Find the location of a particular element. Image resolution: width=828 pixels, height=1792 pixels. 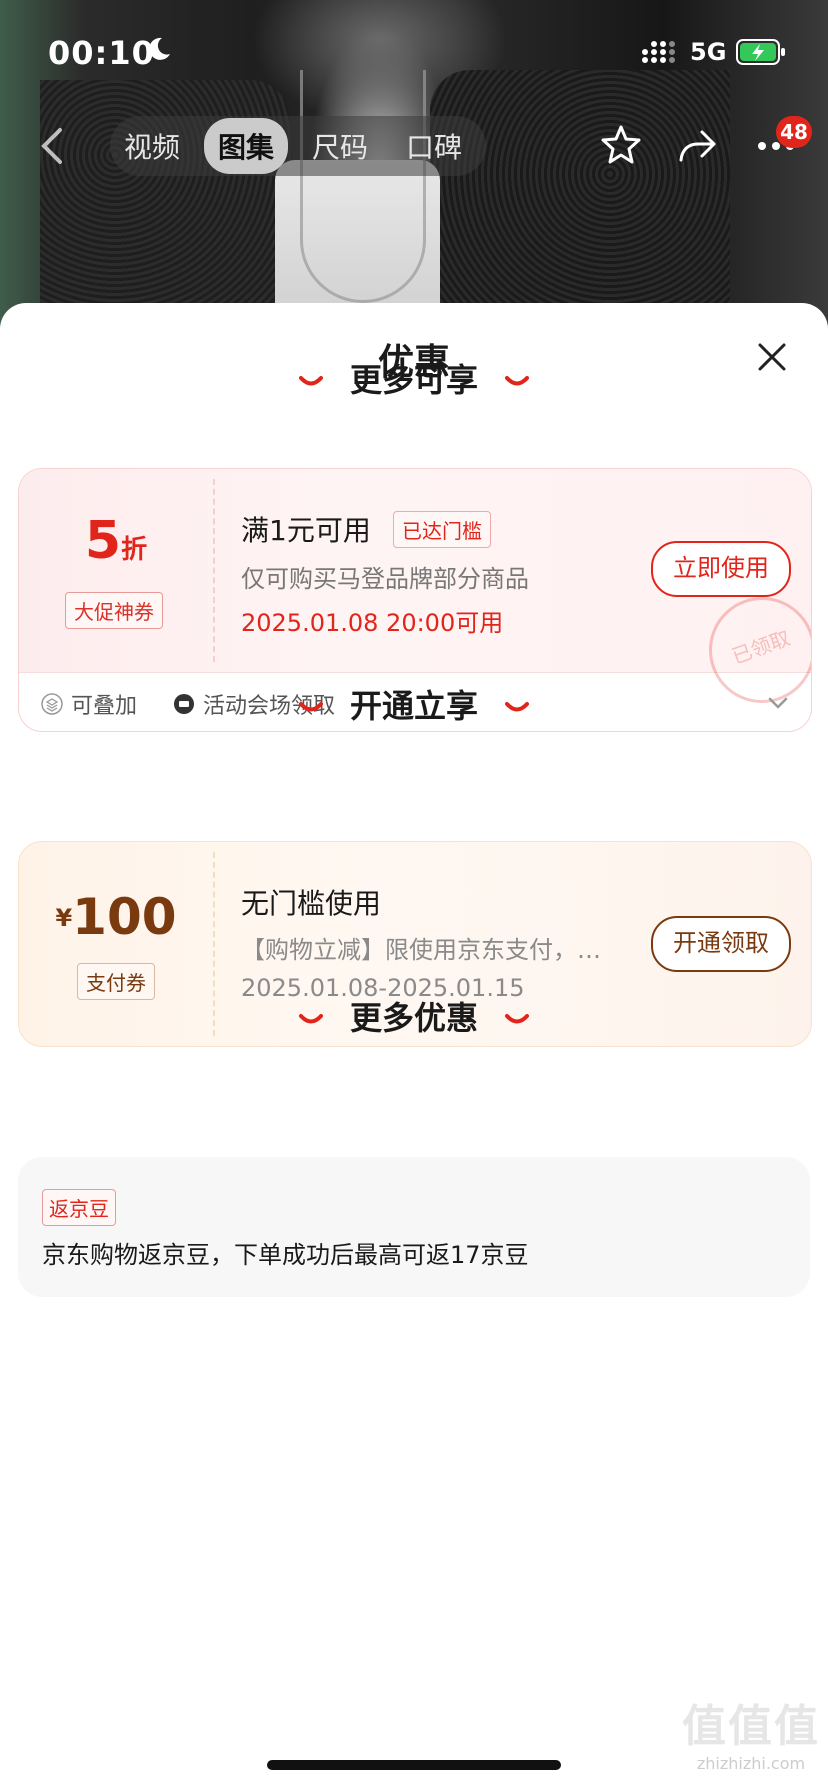

top-nav: 视频 图集 尺码 口碑 48 is located at coordinates (414, 145).